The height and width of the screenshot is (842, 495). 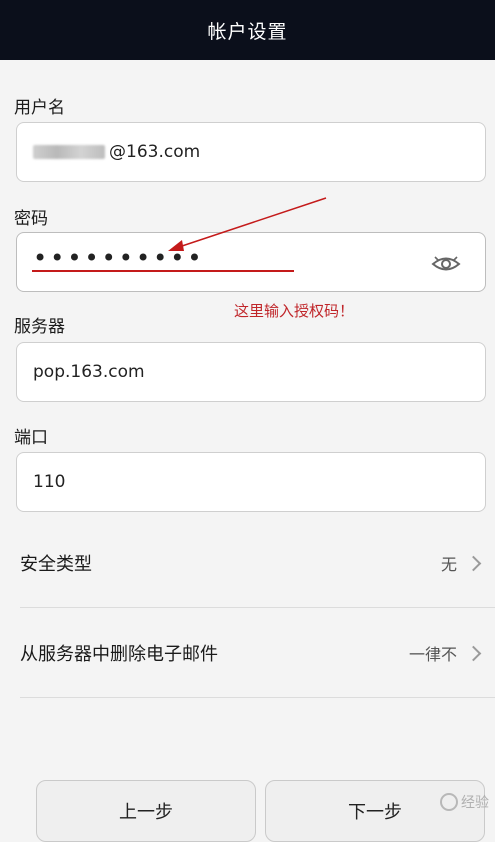 What do you see at coordinates (432, 654) in the screenshot?
I see `delete-from-server-value: 一律不` at bounding box center [432, 654].